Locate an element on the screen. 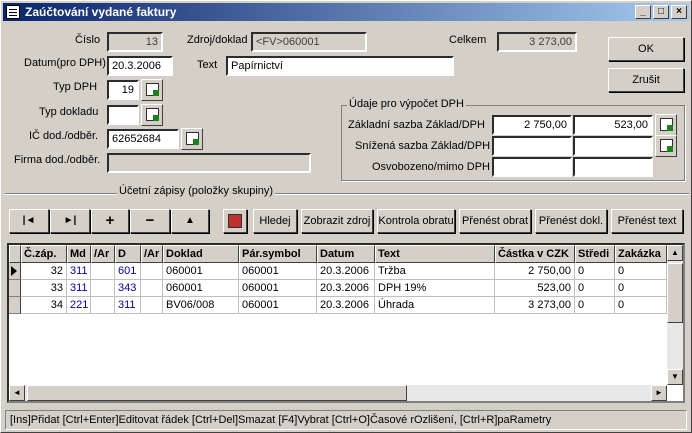 The height and width of the screenshot is (433, 692). text-field: Papírnictví is located at coordinates (340, 66).